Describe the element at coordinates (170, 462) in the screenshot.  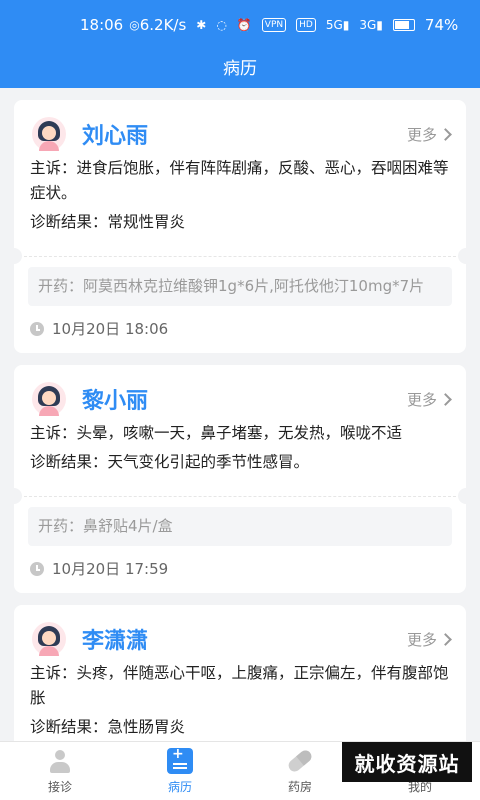
I see `diagnosis: 诊断结果：天气变化引起的季节性感冒。` at that location.